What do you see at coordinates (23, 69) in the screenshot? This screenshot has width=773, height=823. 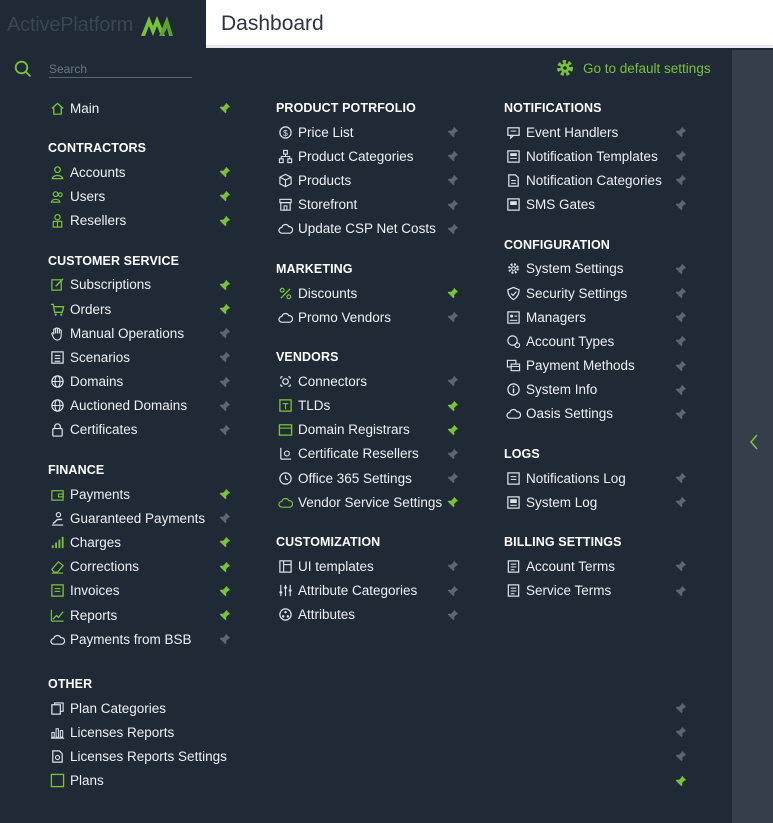 I see `search-icon` at bounding box center [23, 69].